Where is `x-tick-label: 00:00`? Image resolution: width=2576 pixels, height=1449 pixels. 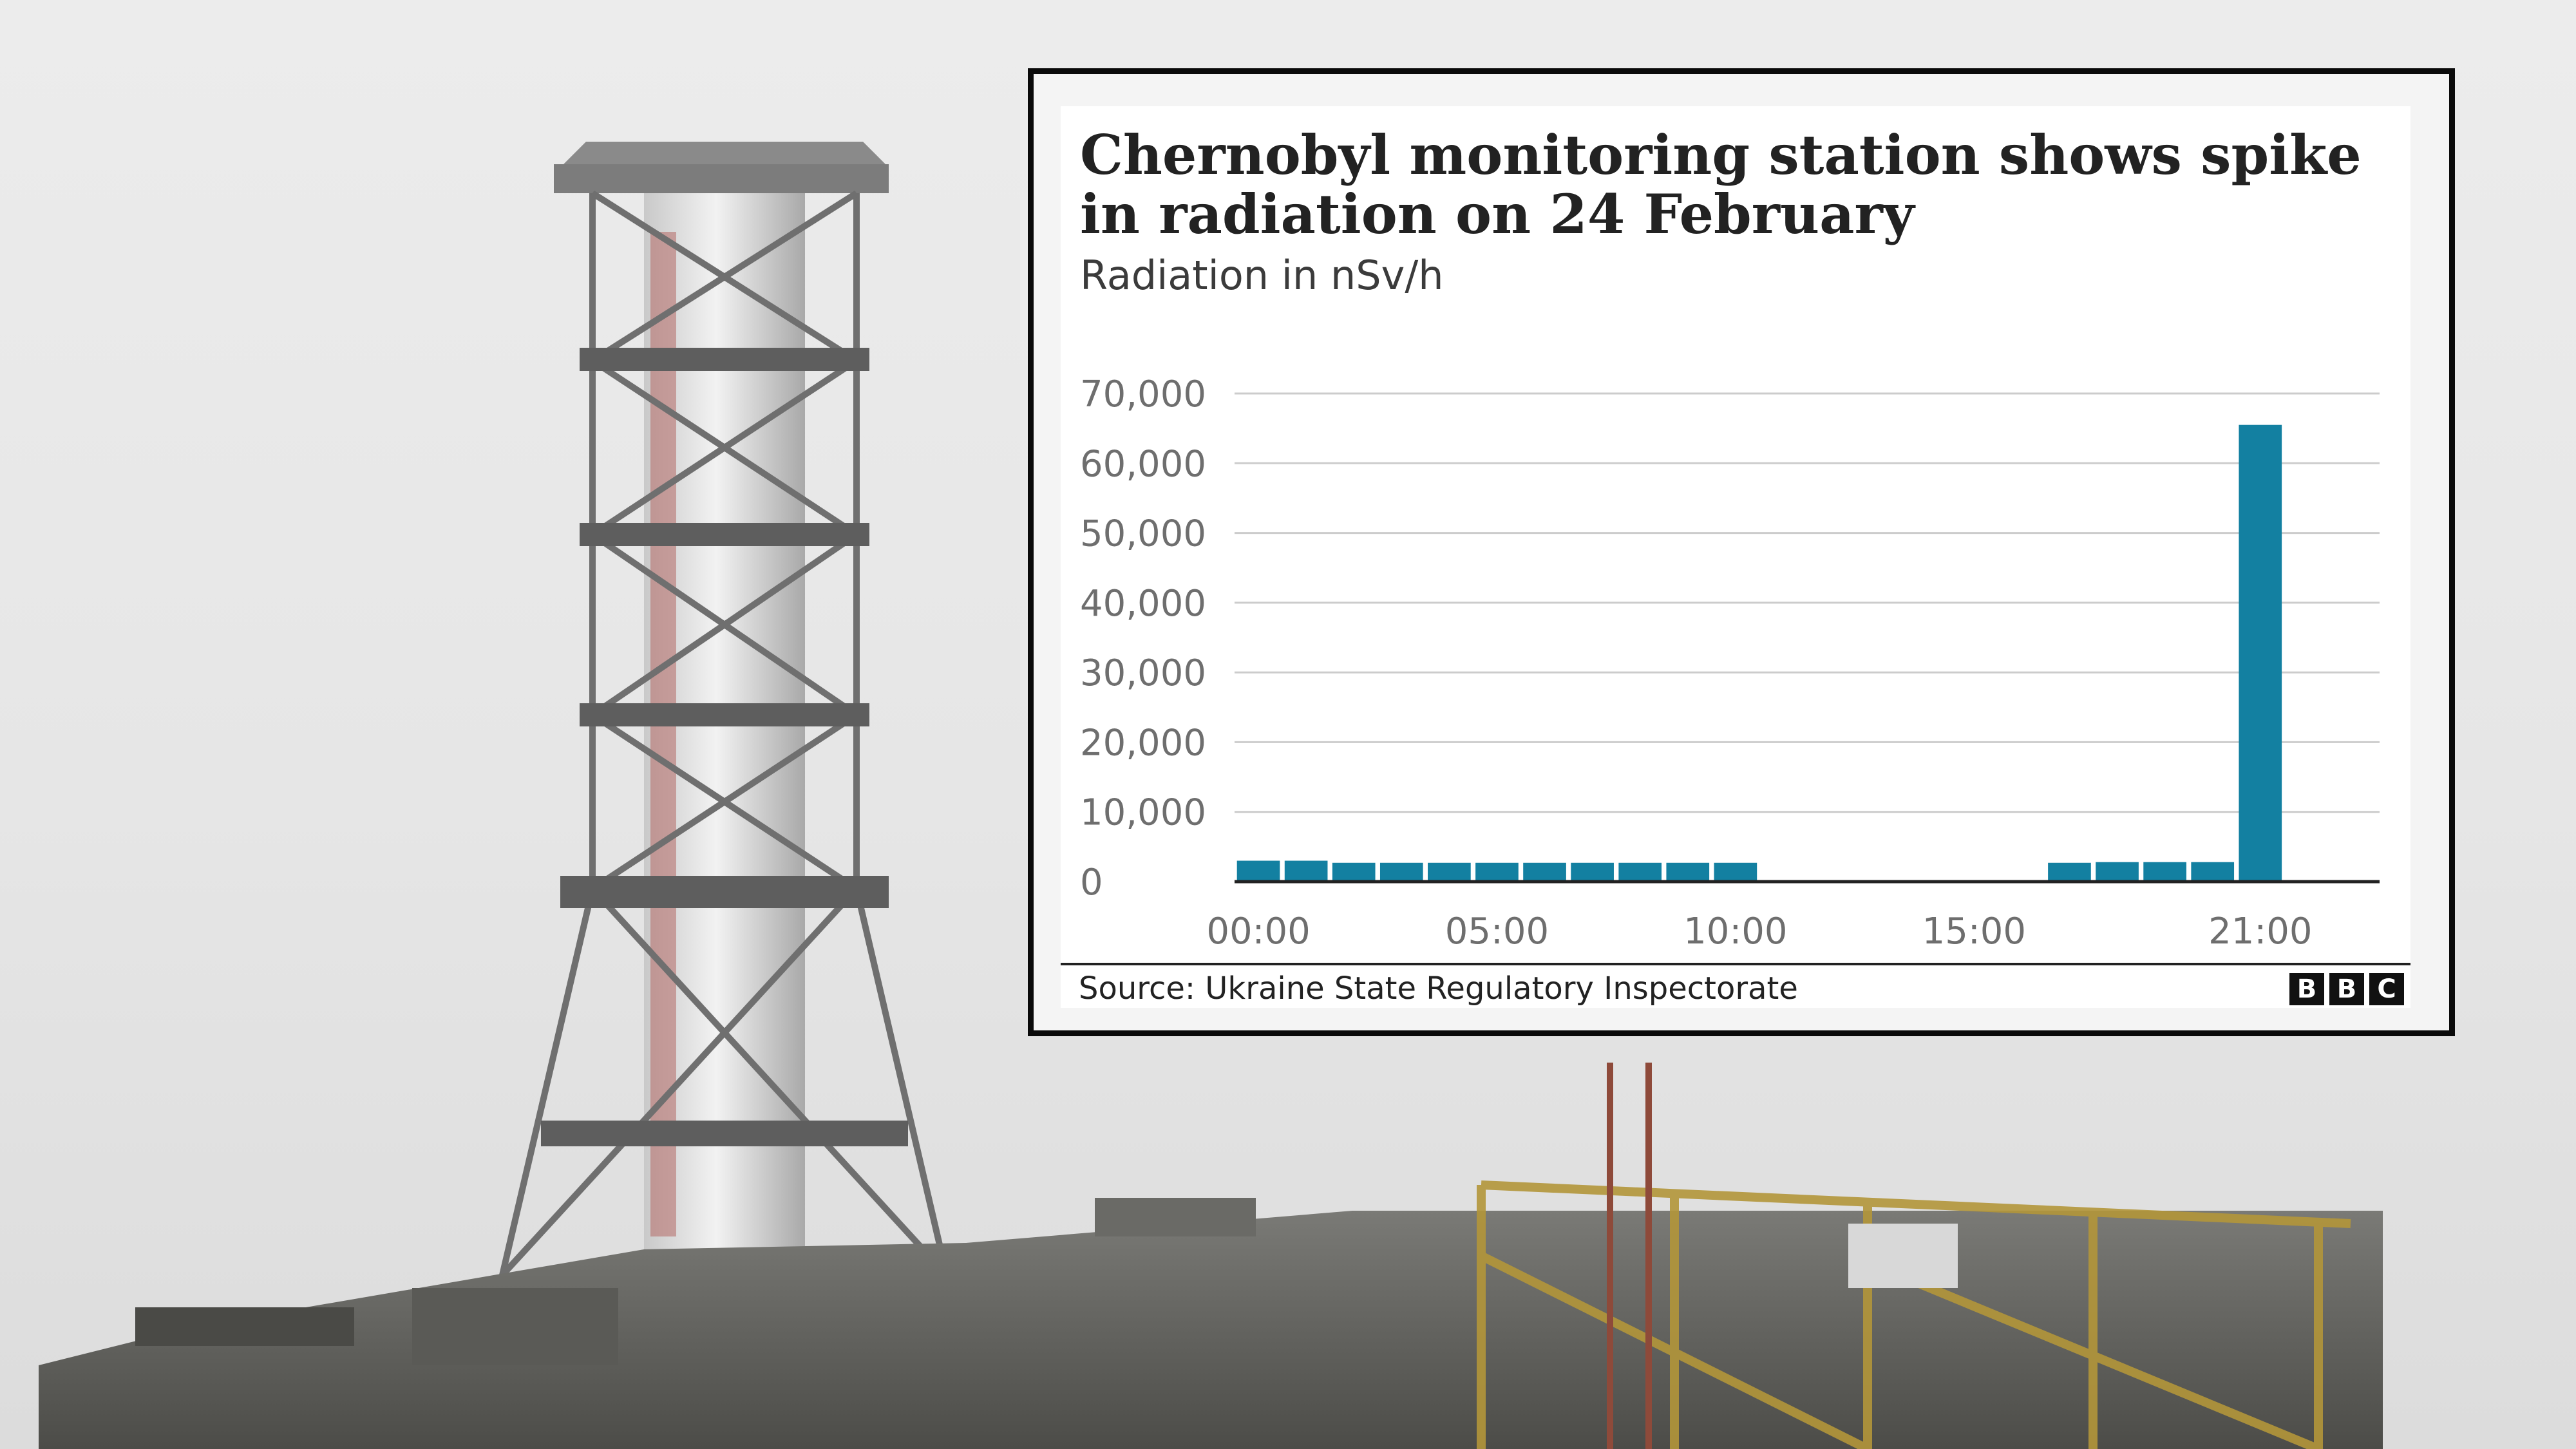 x-tick-label: 00:00 is located at coordinates (1258, 932).